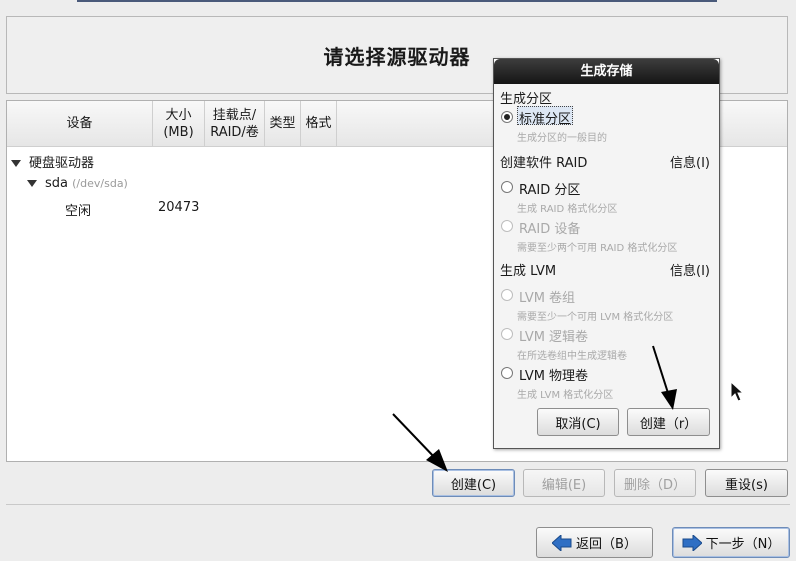 Image resolution: width=796 pixels, height=561 pixels. I want to click on section-software-raid: 创建软件 RAID, so click(544, 163).